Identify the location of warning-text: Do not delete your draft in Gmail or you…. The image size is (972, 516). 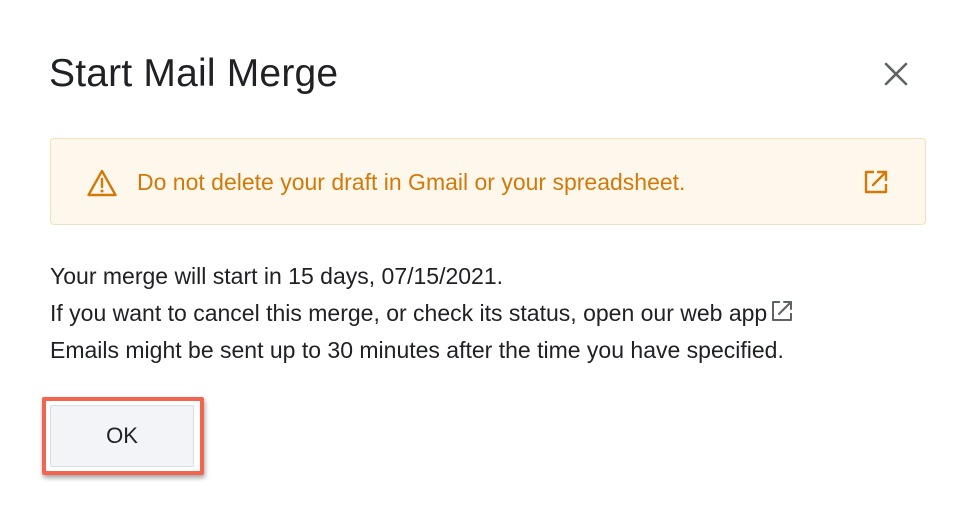
(411, 182).